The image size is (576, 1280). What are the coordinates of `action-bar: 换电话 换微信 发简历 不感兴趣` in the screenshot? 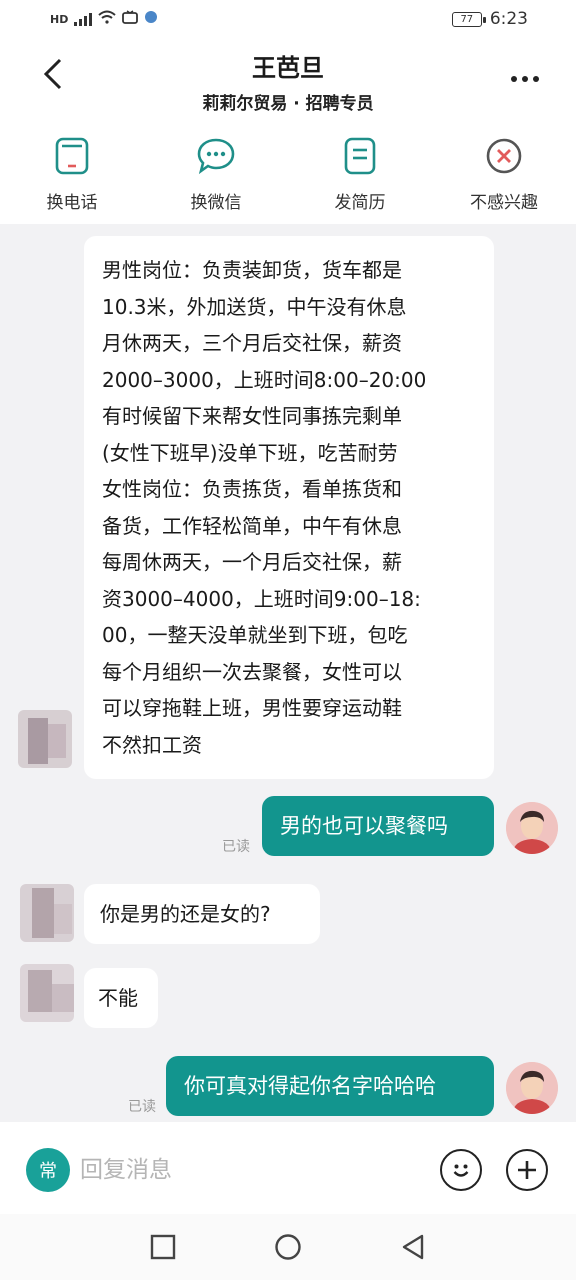 It's located at (288, 171).